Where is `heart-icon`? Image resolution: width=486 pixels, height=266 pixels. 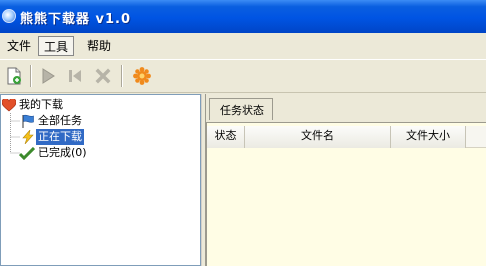 heart-icon is located at coordinates (9, 105).